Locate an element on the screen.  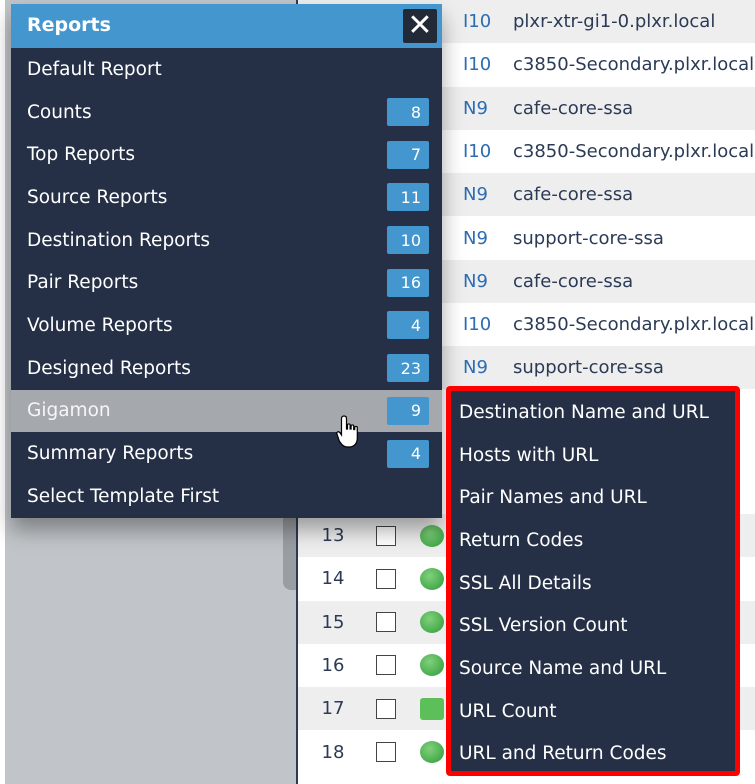
menu-item-label: Top Reports is located at coordinates (81, 155).